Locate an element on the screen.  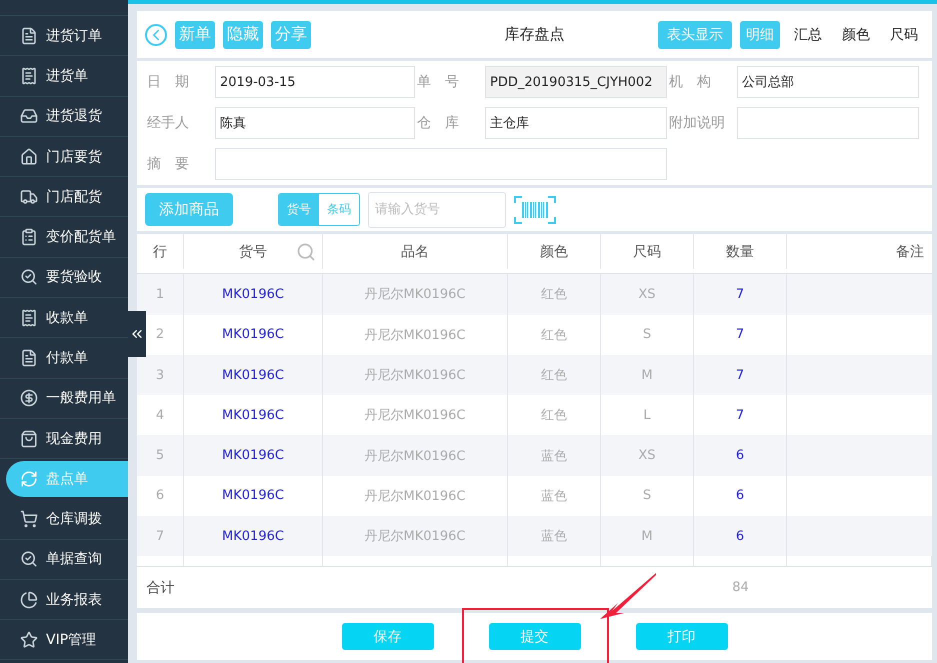
input-field: 陈真 is located at coordinates (315, 123).